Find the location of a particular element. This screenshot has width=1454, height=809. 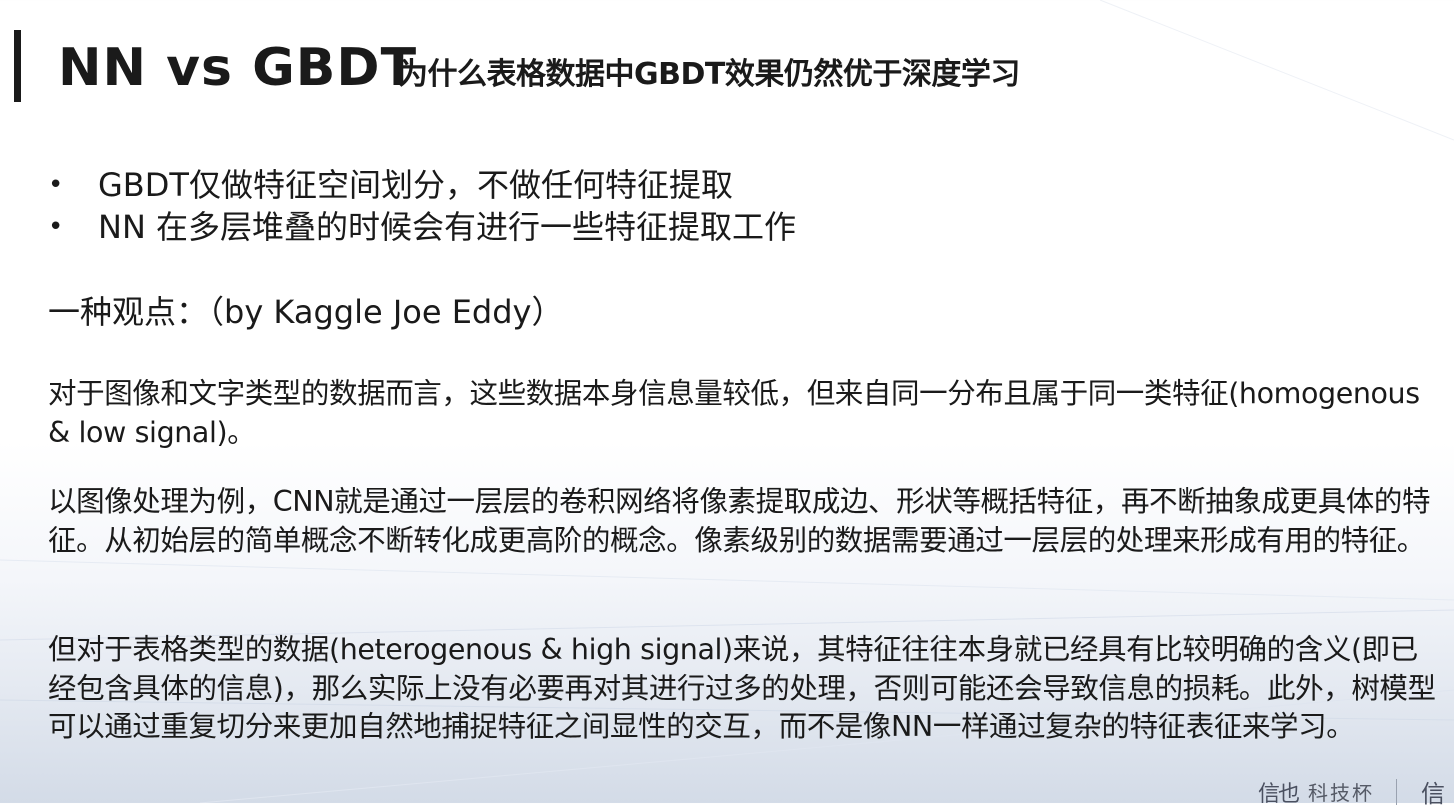

slide-subtitle: 为什么表格数据中GBDT效果仍然优于深度学习 is located at coordinates (709, 74).